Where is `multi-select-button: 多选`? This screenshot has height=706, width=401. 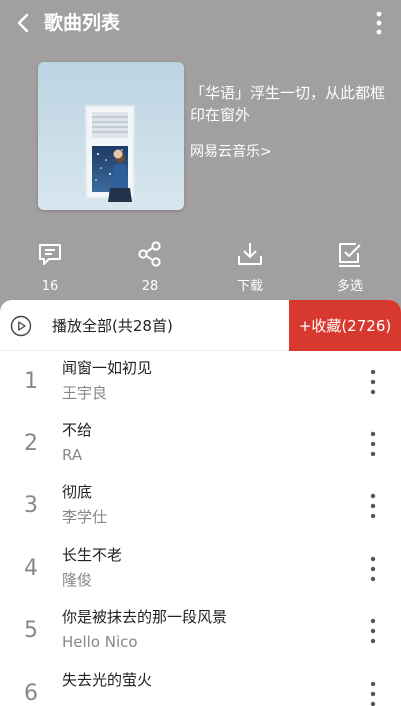 multi-select-button: 多选 is located at coordinates (350, 268).